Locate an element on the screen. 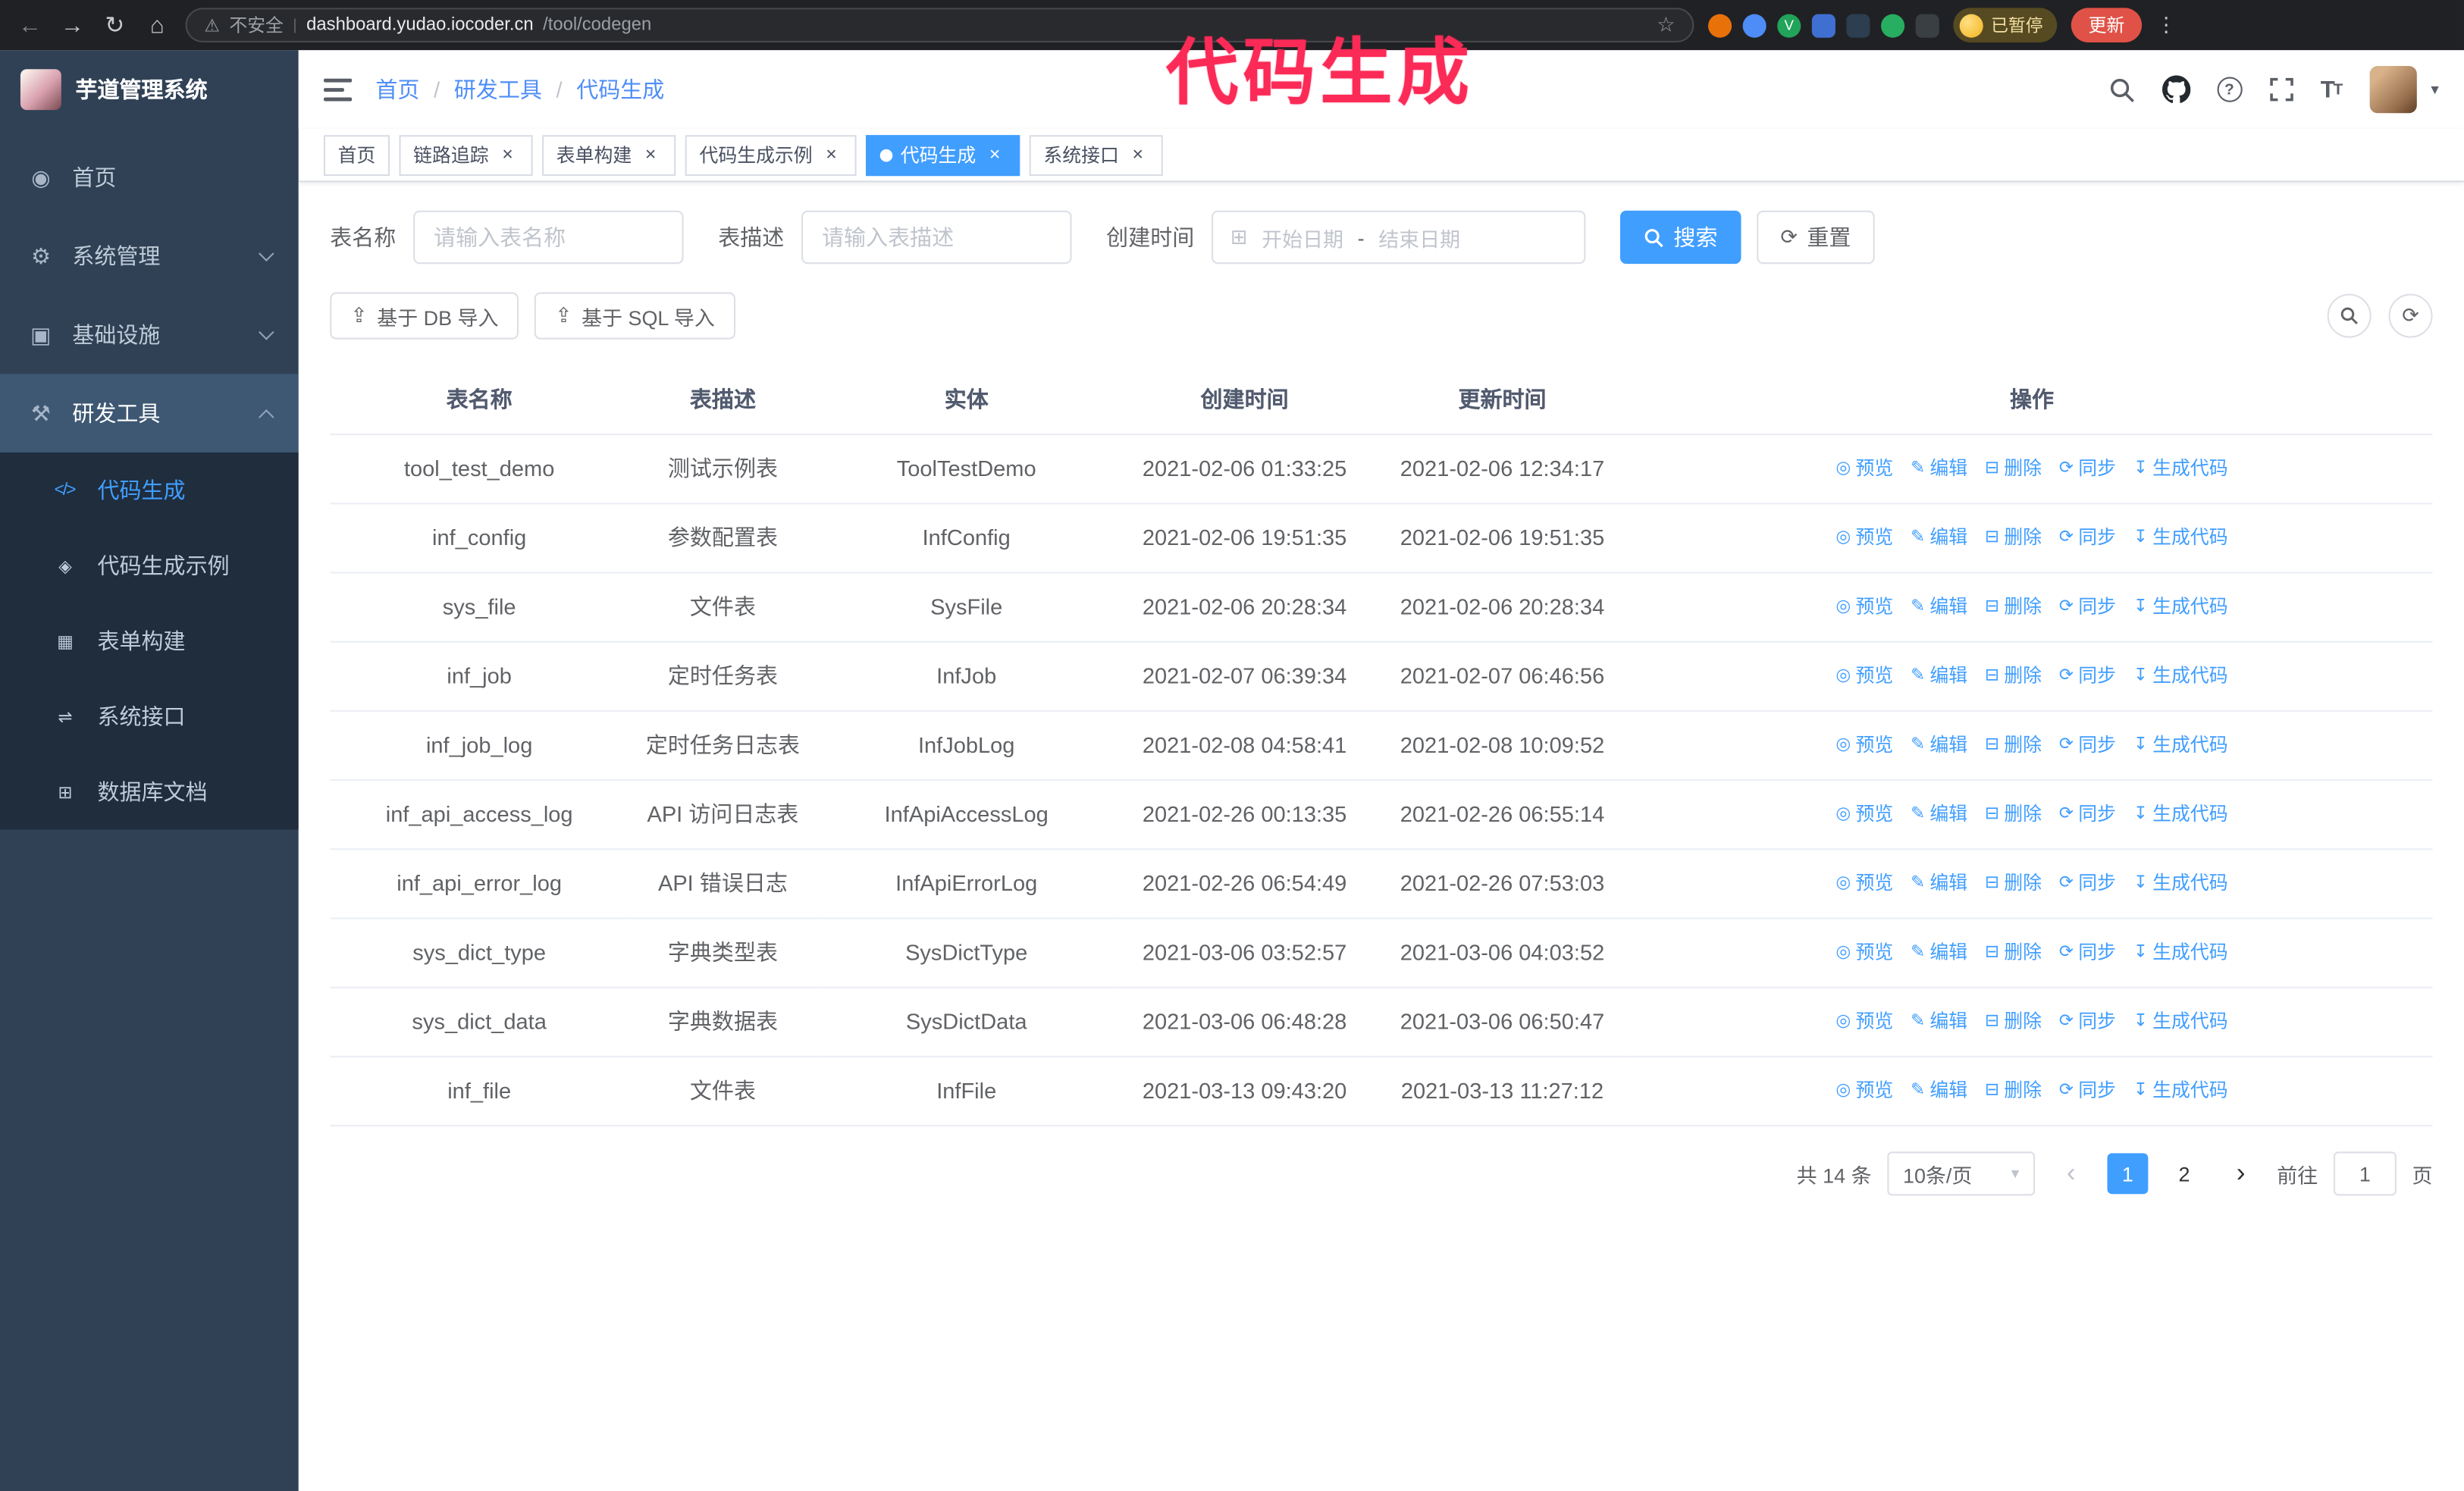 The image size is (2464, 1491). tab-codegen-example: 代码生成示例 × is located at coordinates (771, 155).